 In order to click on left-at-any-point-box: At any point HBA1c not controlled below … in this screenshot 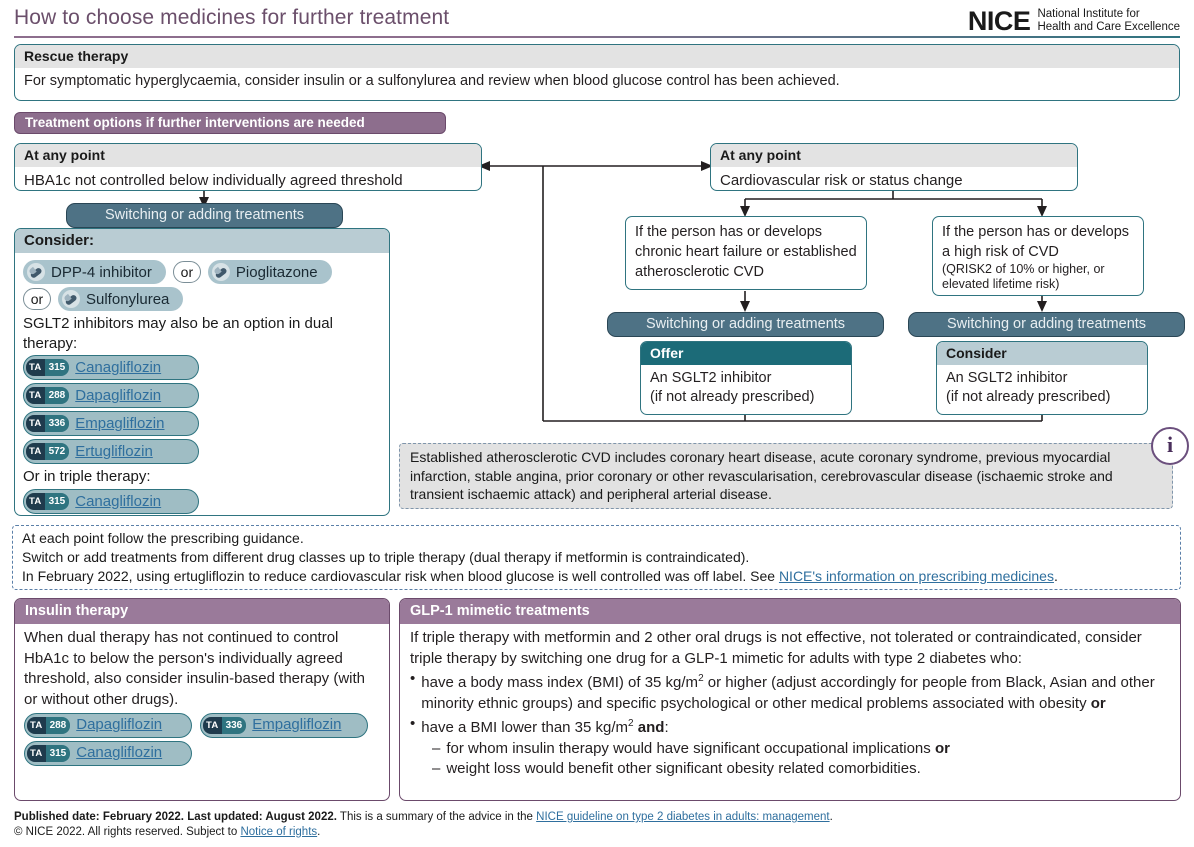, I will do `click(248, 167)`.